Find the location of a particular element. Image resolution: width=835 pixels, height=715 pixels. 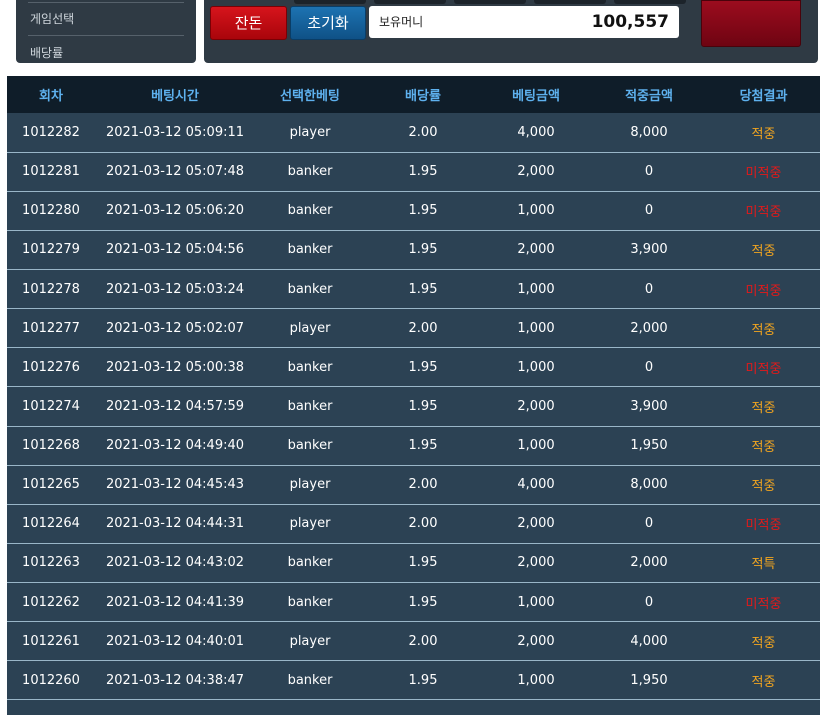

change-button: 잔돈 is located at coordinates (248, 23).